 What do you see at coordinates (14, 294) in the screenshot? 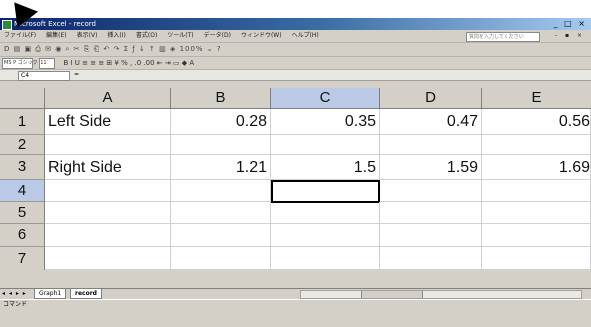
I see `sheet-nav-arrows: ◂ ◂ ▸ ▸` at bounding box center [14, 294].